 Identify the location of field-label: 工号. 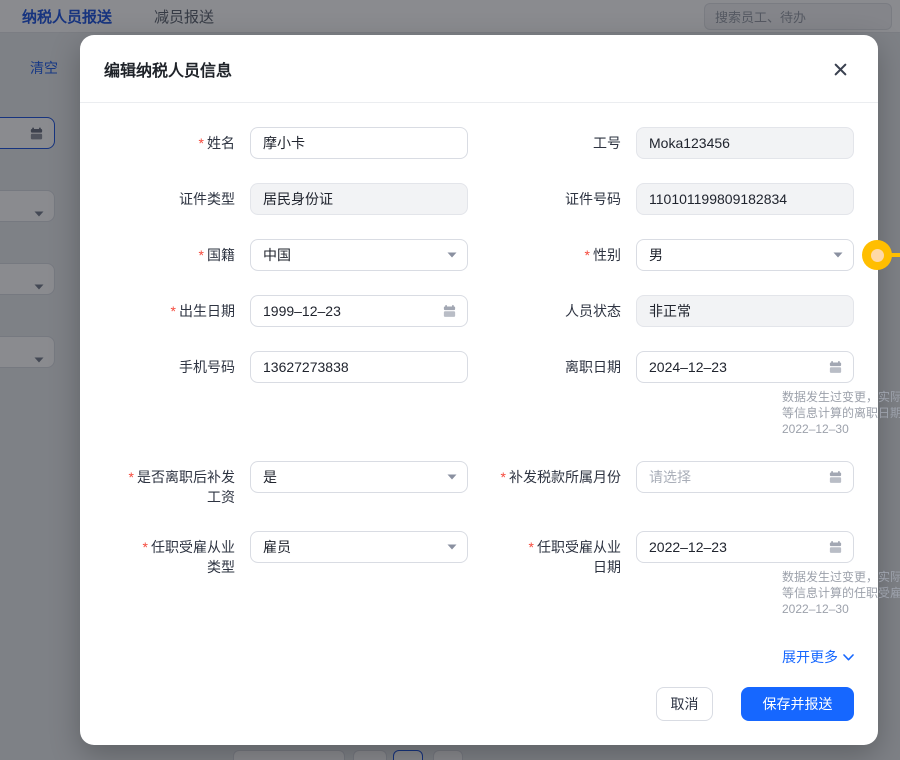
(607, 143).